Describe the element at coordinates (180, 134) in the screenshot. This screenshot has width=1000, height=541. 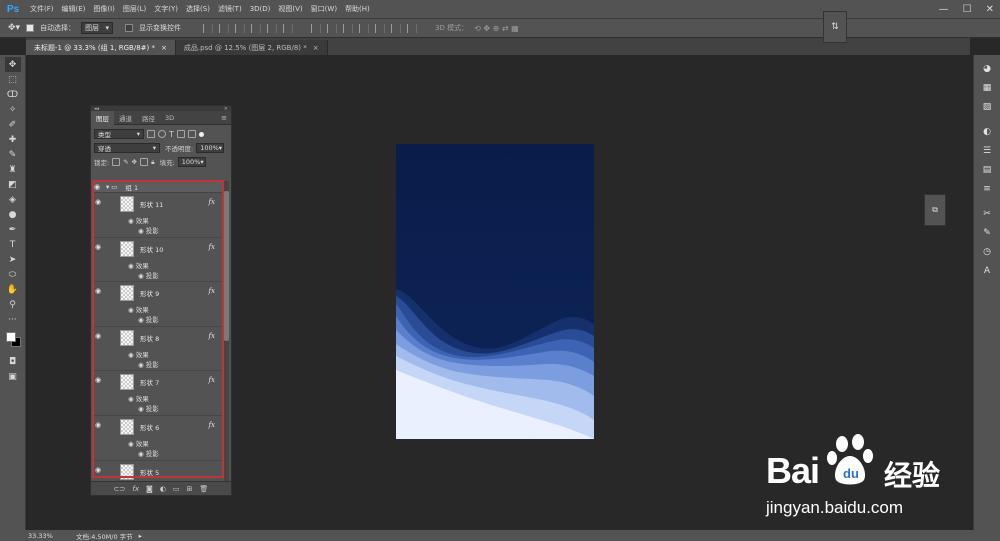
I see `filter-shape-icon` at that location.